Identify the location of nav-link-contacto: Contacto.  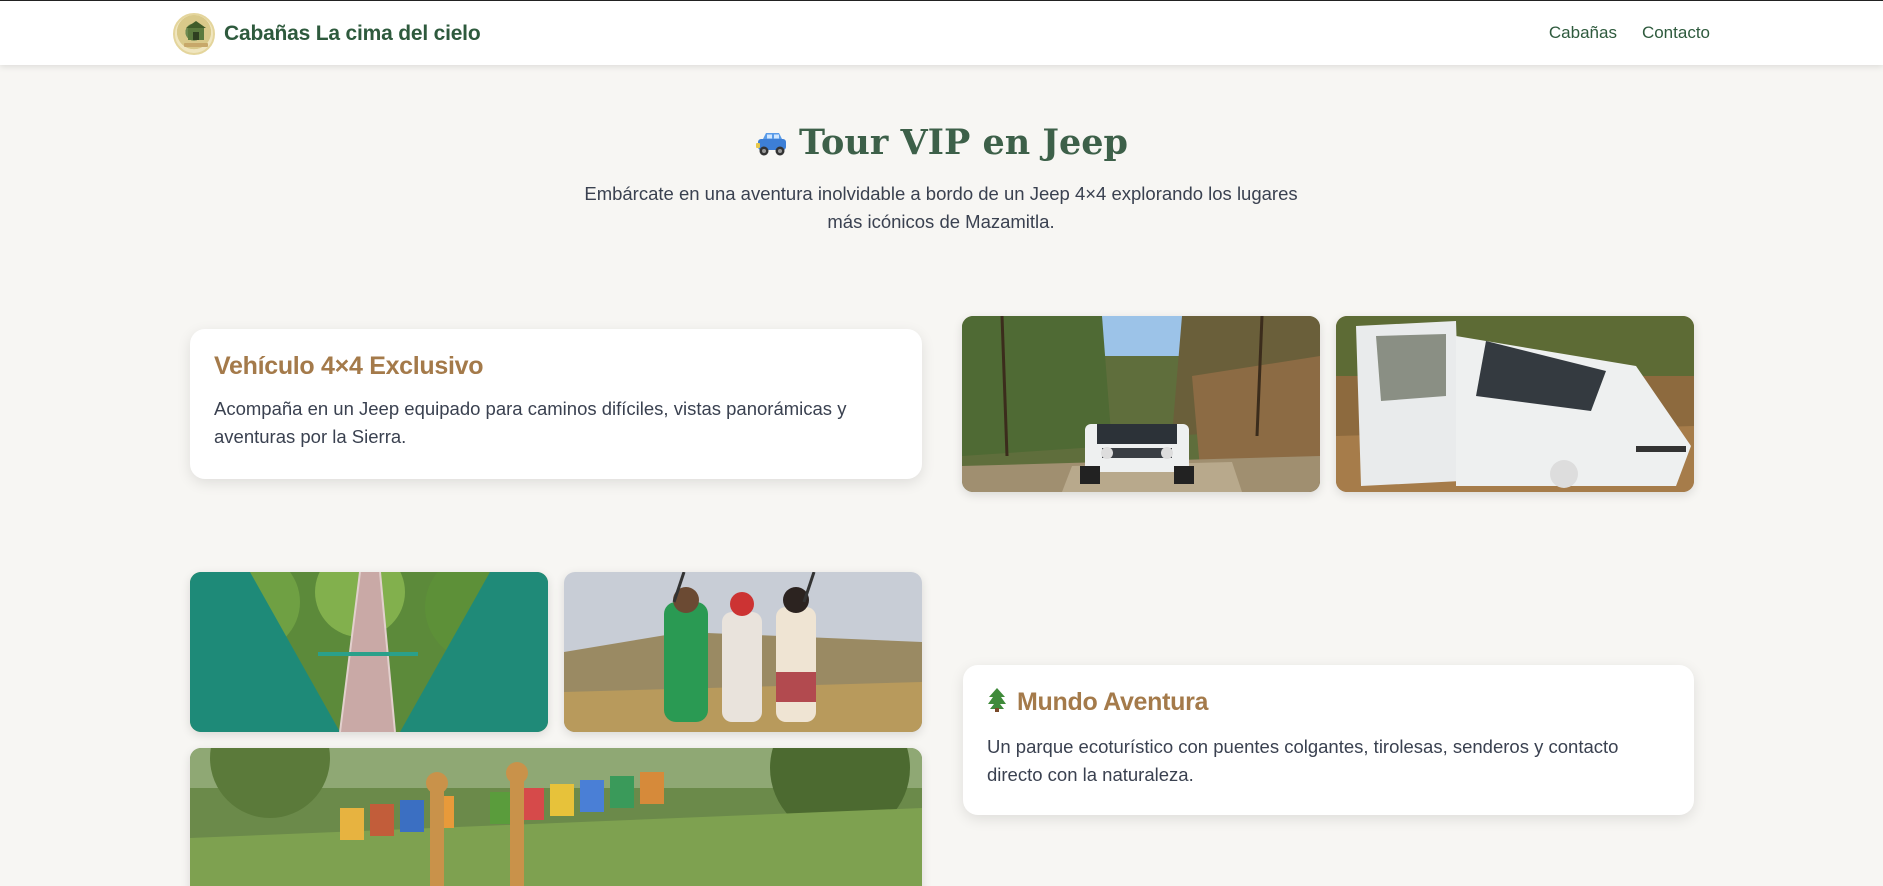
(1676, 33).